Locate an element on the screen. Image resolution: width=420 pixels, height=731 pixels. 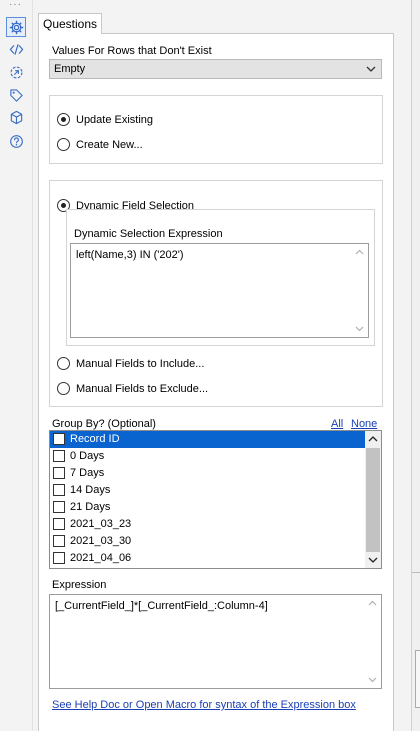
expression-label: Expression is located at coordinates (79, 585).